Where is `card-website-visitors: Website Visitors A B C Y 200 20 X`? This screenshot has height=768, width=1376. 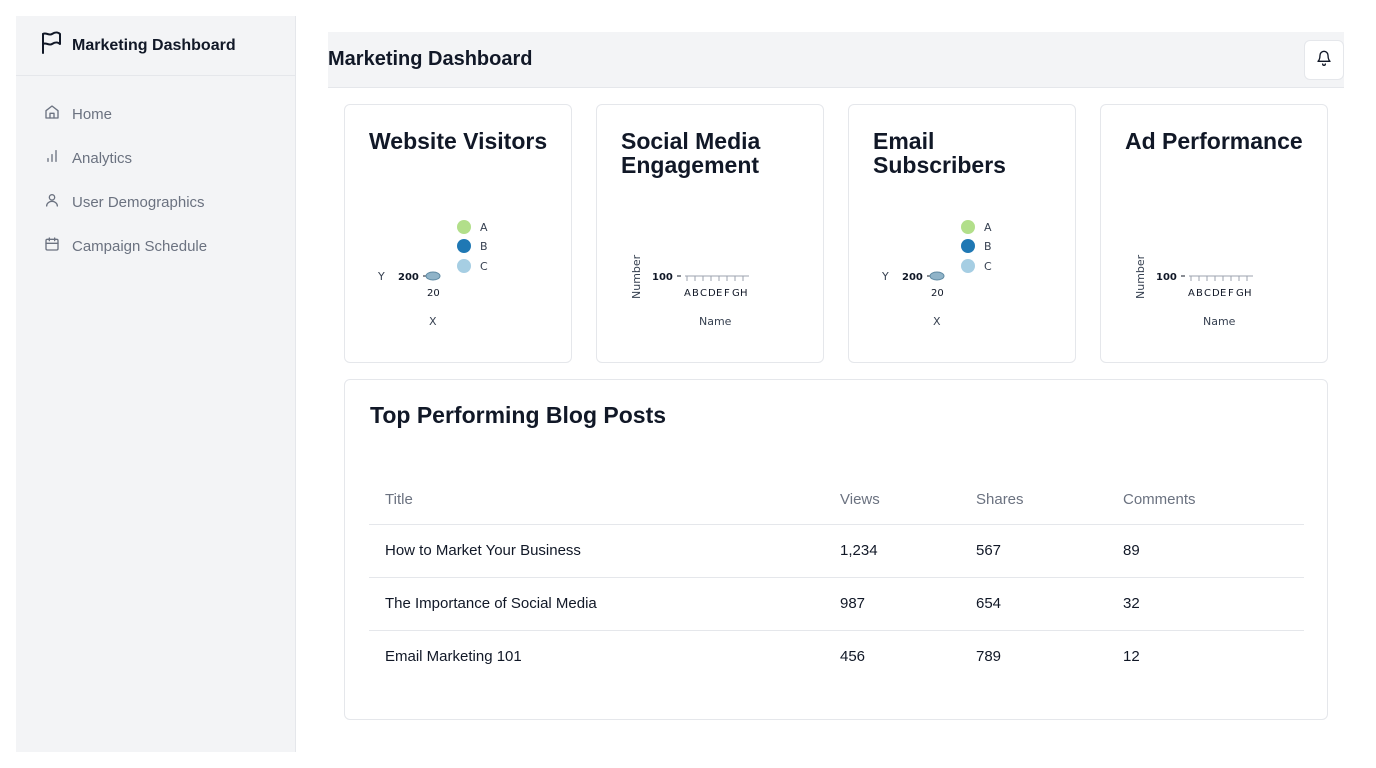 card-website-visitors: Website Visitors A B C Y 200 20 X is located at coordinates (458, 233).